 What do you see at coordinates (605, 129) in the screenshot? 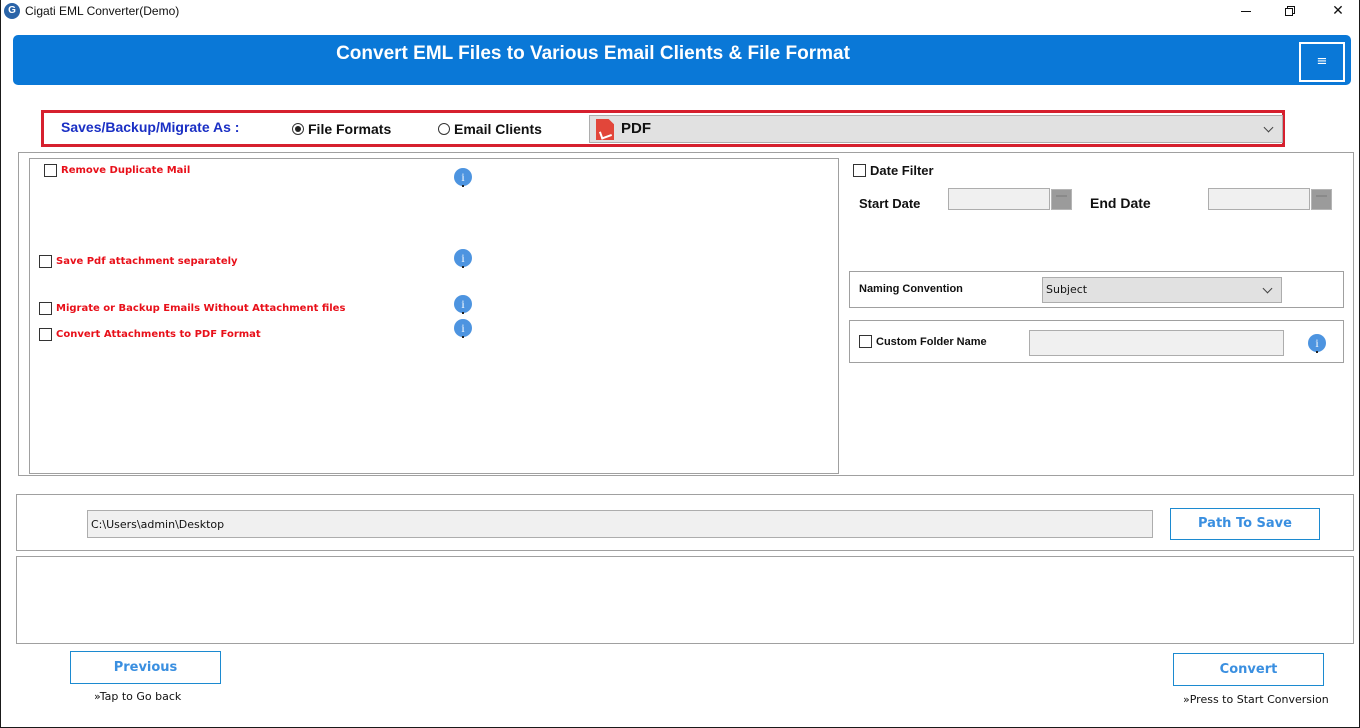
I see `pdf-icon` at bounding box center [605, 129].